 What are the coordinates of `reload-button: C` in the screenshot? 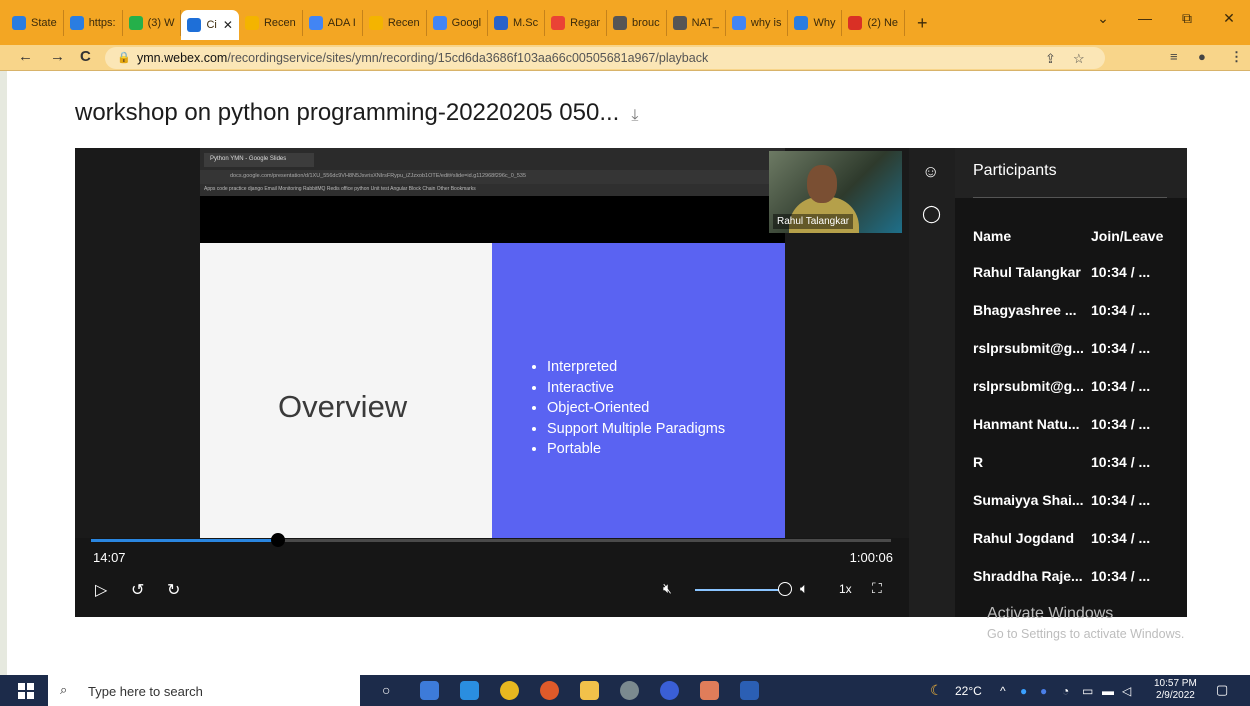 It's located at (85, 56).